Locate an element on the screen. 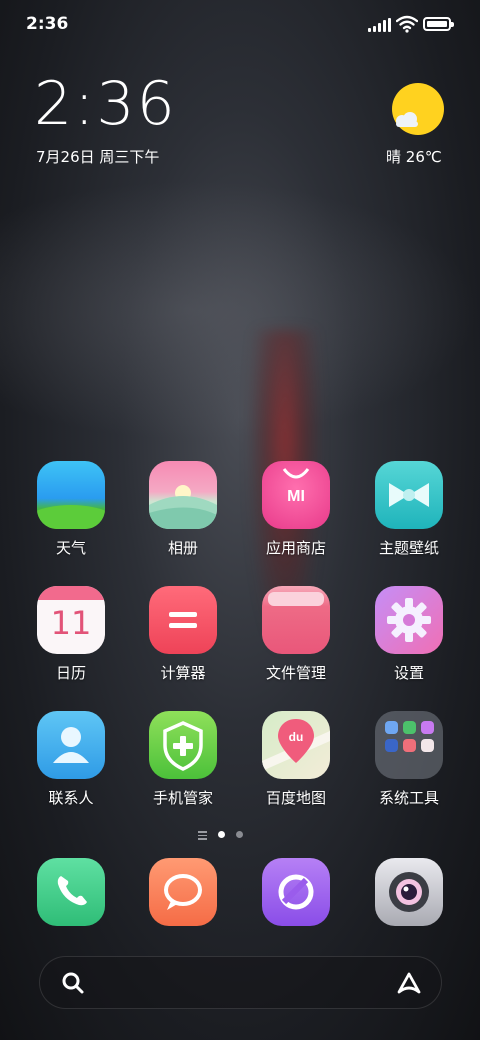 The height and width of the screenshot is (1040, 480). clock-date: 7月26日 周三下午 is located at coordinates (97, 156).